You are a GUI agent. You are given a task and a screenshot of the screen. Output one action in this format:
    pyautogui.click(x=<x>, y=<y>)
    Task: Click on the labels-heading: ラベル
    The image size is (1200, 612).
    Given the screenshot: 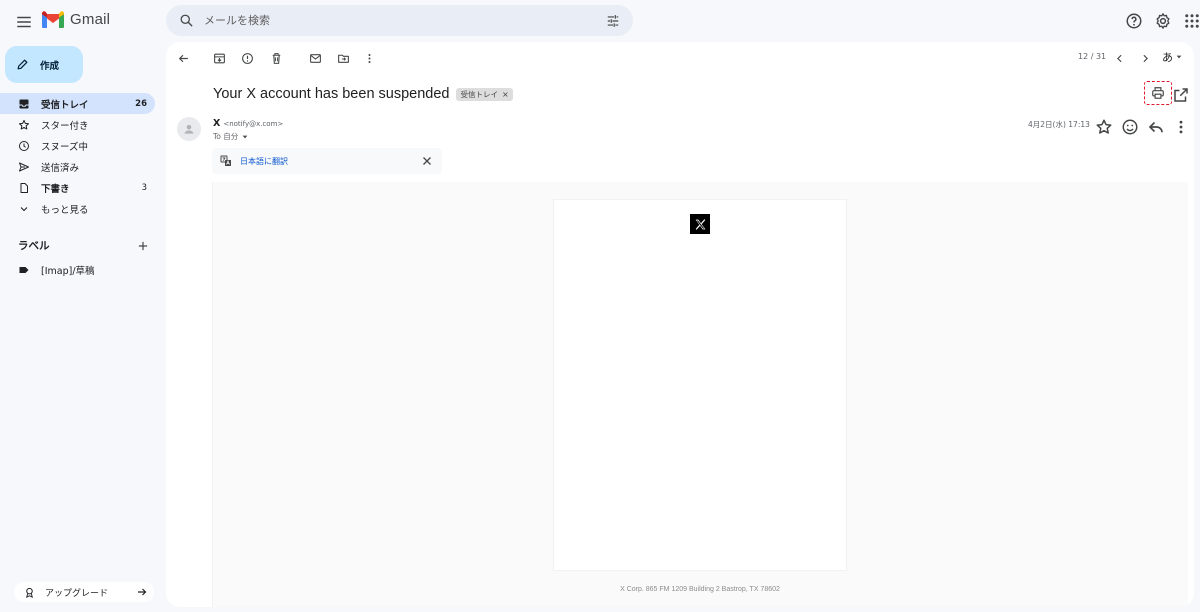 What is the action you would take?
    pyautogui.click(x=34, y=246)
    